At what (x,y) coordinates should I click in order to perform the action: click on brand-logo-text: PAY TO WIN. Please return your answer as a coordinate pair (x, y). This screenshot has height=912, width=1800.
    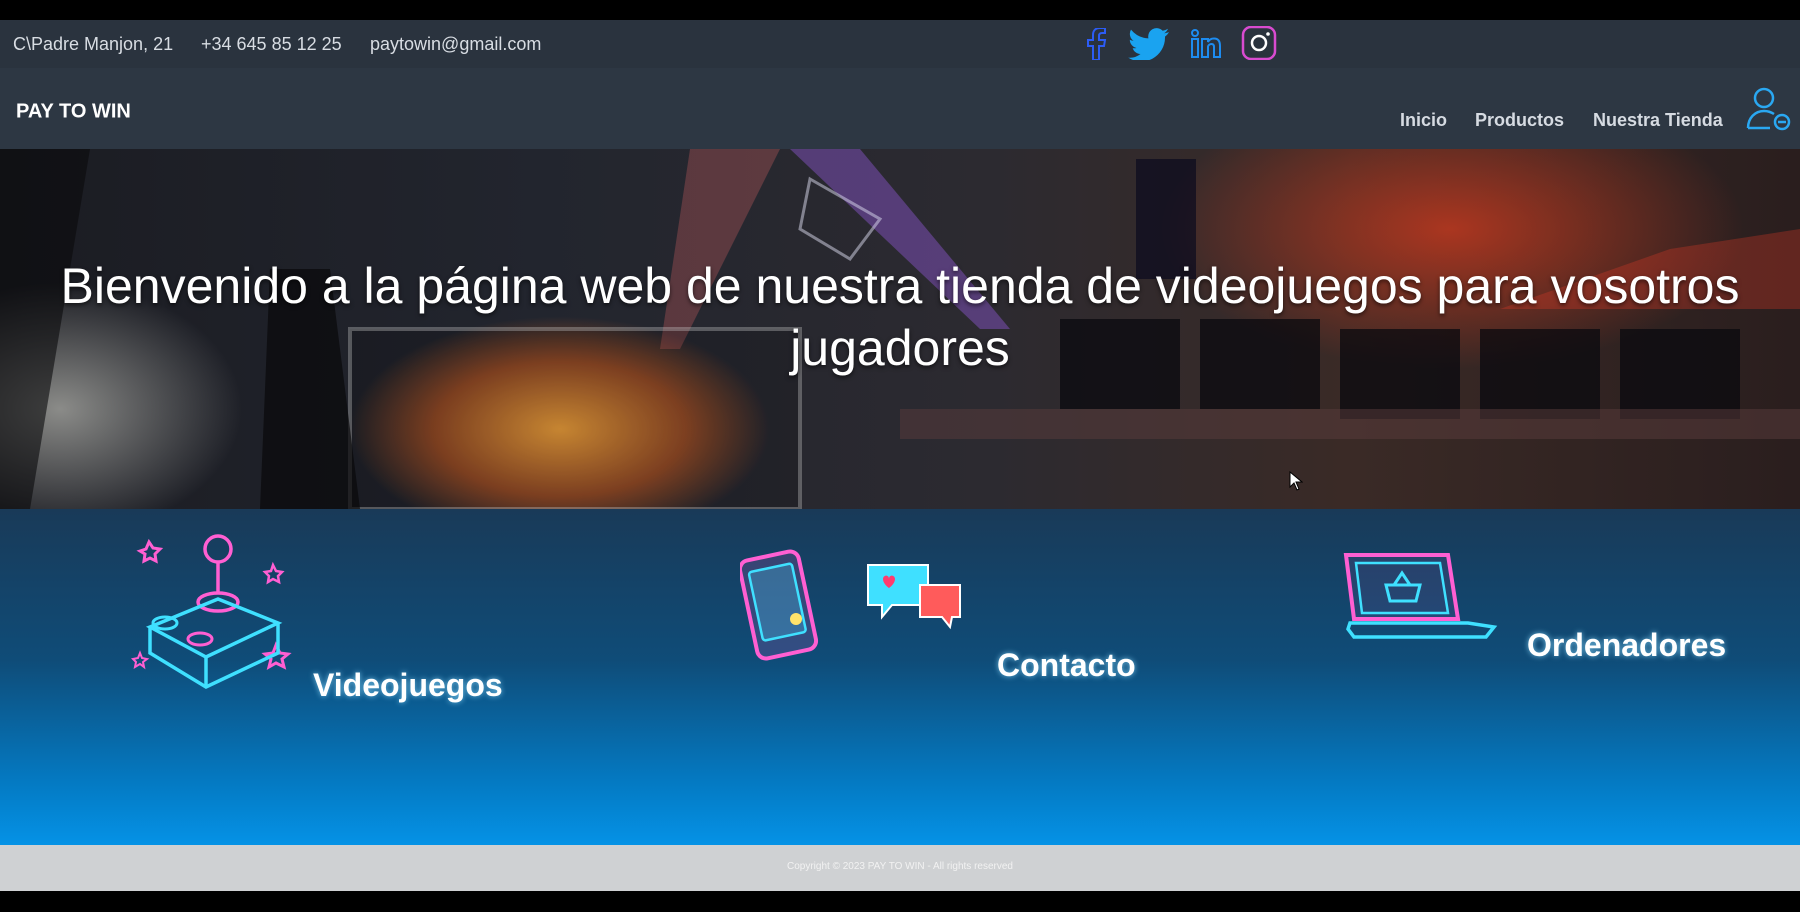
    Looking at the image, I should click on (73, 112).